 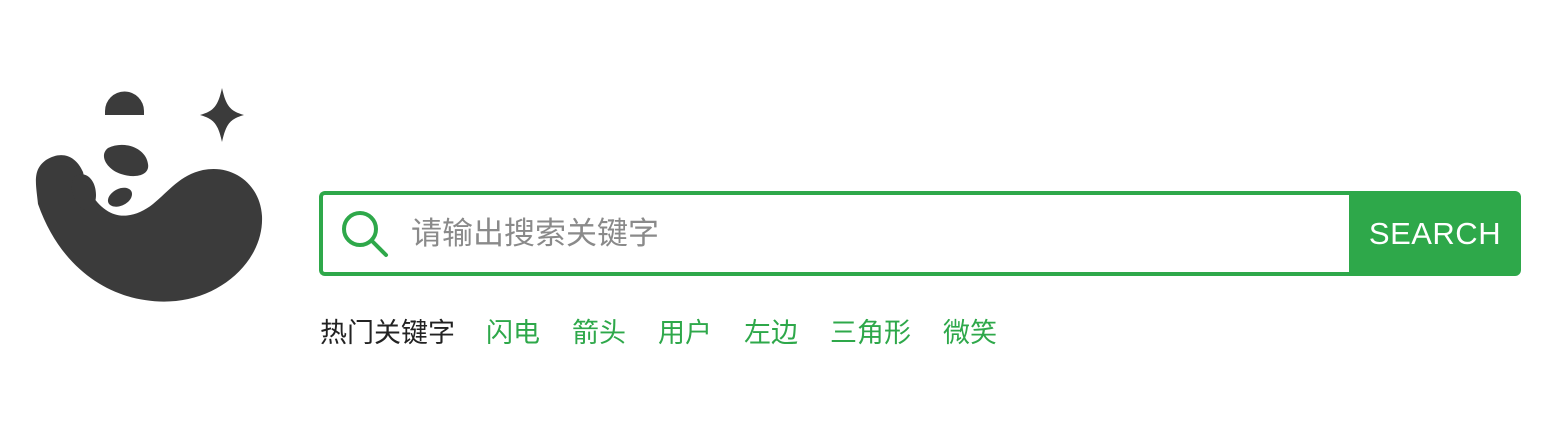 I want to click on hot-keywords-bar: 热门关键字 闪电 箭头 用户 左边 三角形 微笑, so click(x=674, y=330).